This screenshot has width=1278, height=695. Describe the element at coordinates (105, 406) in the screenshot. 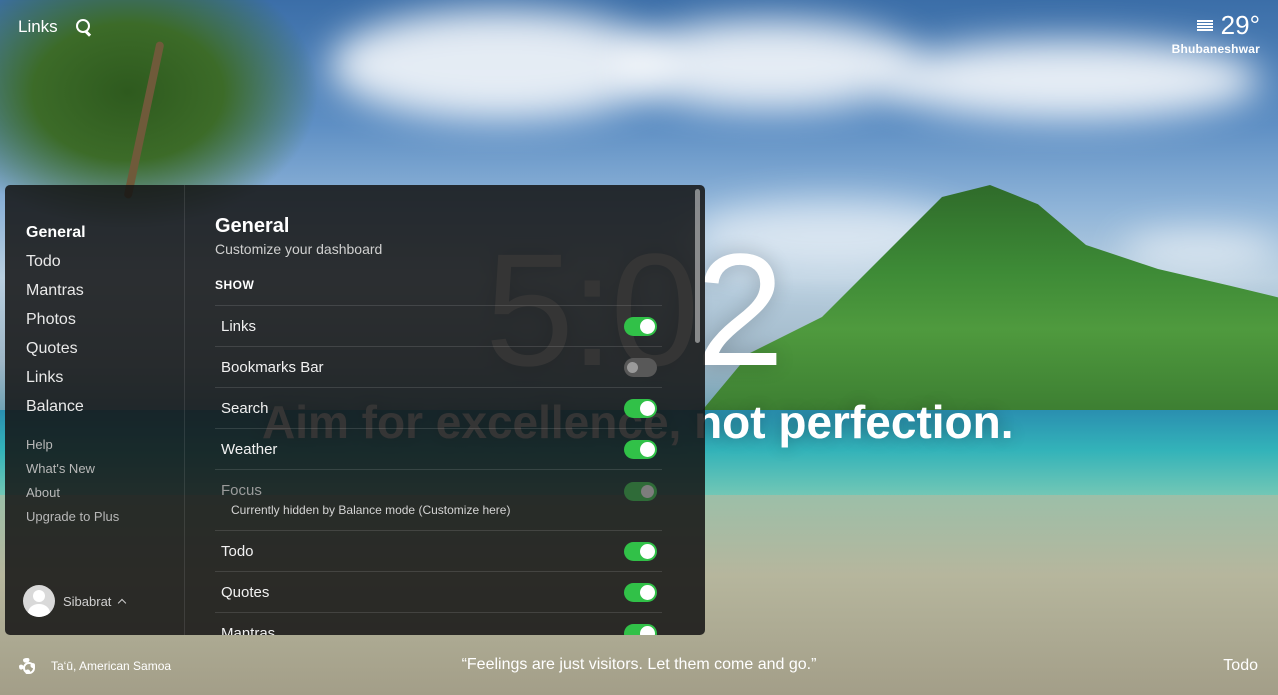

I see `nav-item-balance: Balance` at that location.